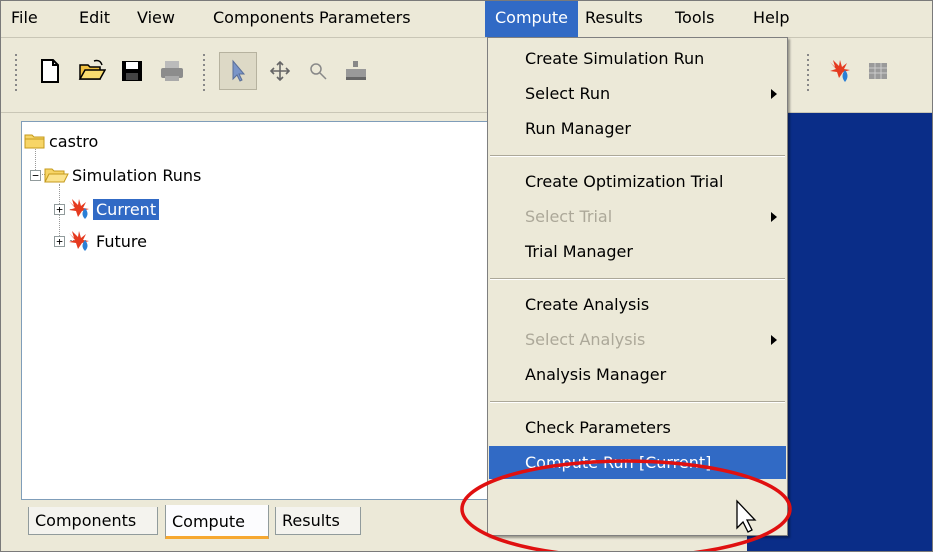 The height and width of the screenshot is (552, 933). Describe the element at coordinates (614, 19) in the screenshot. I see `menu-results: Results` at that location.